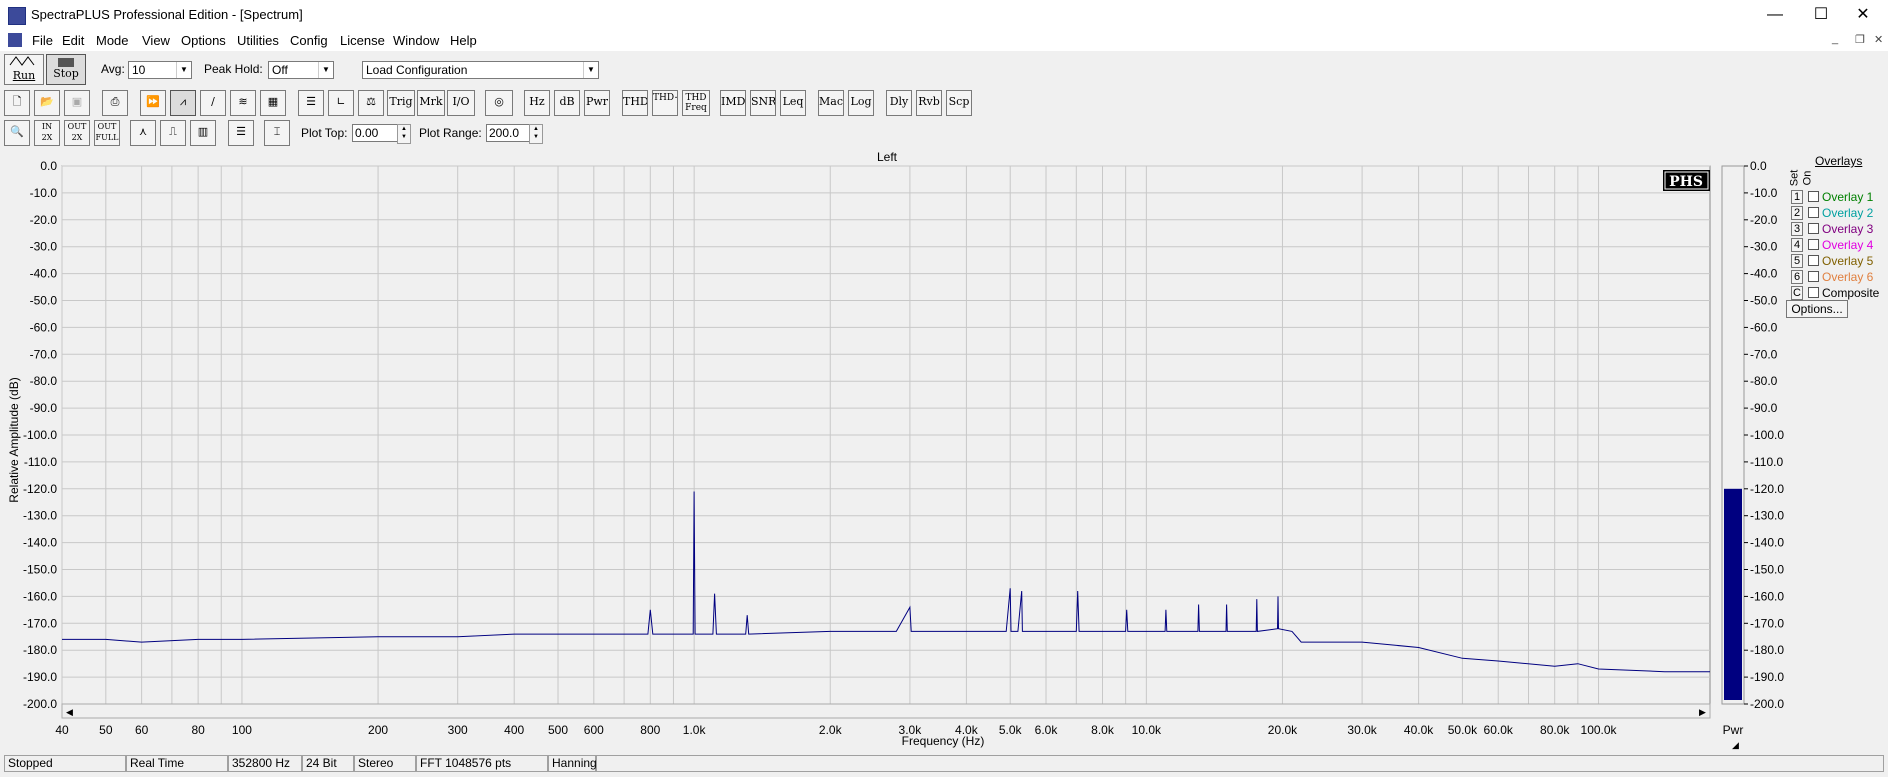 Image resolution: width=1888 pixels, height=777 pixels. What do you see at coordinates (431, 103) in the screenshot?
I see `mrk-button: Mrk` at bounding box center [431, 103].